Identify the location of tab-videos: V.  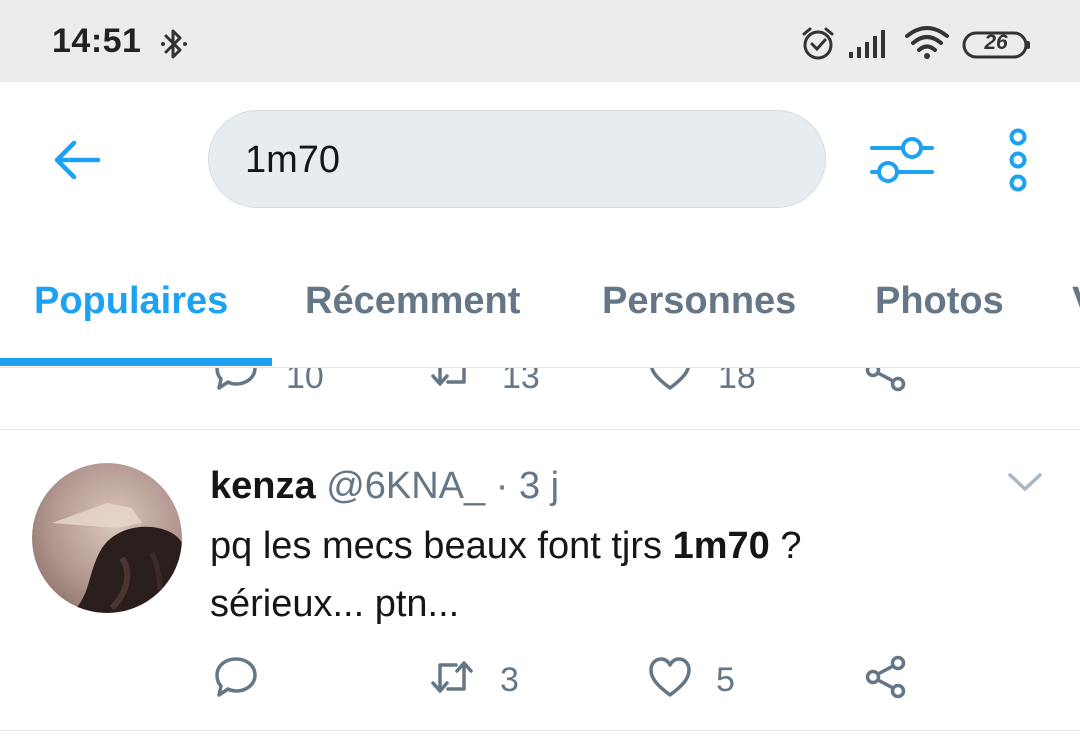
(1076, 301).